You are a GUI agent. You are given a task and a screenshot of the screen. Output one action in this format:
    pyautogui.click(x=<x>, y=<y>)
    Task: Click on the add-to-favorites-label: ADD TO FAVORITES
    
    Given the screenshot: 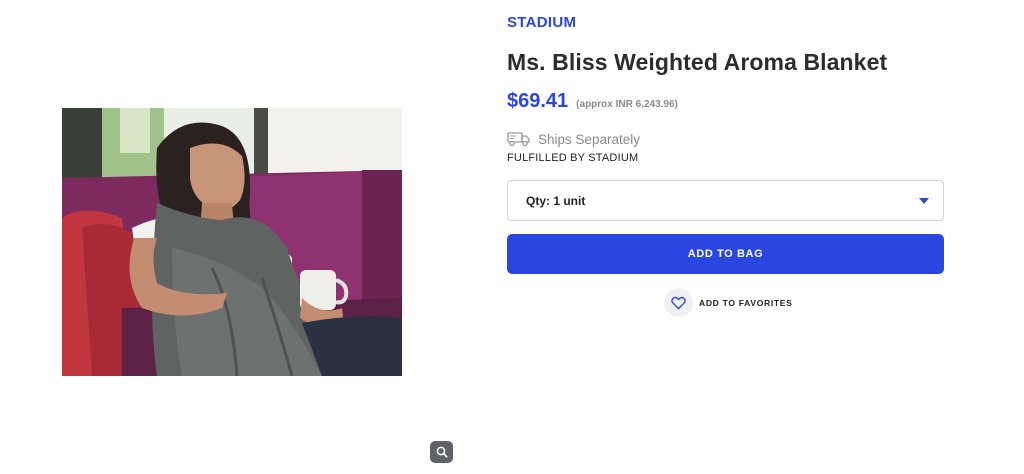 What is the action you would take?
    pyautogui.click(x=746, y=302)
    